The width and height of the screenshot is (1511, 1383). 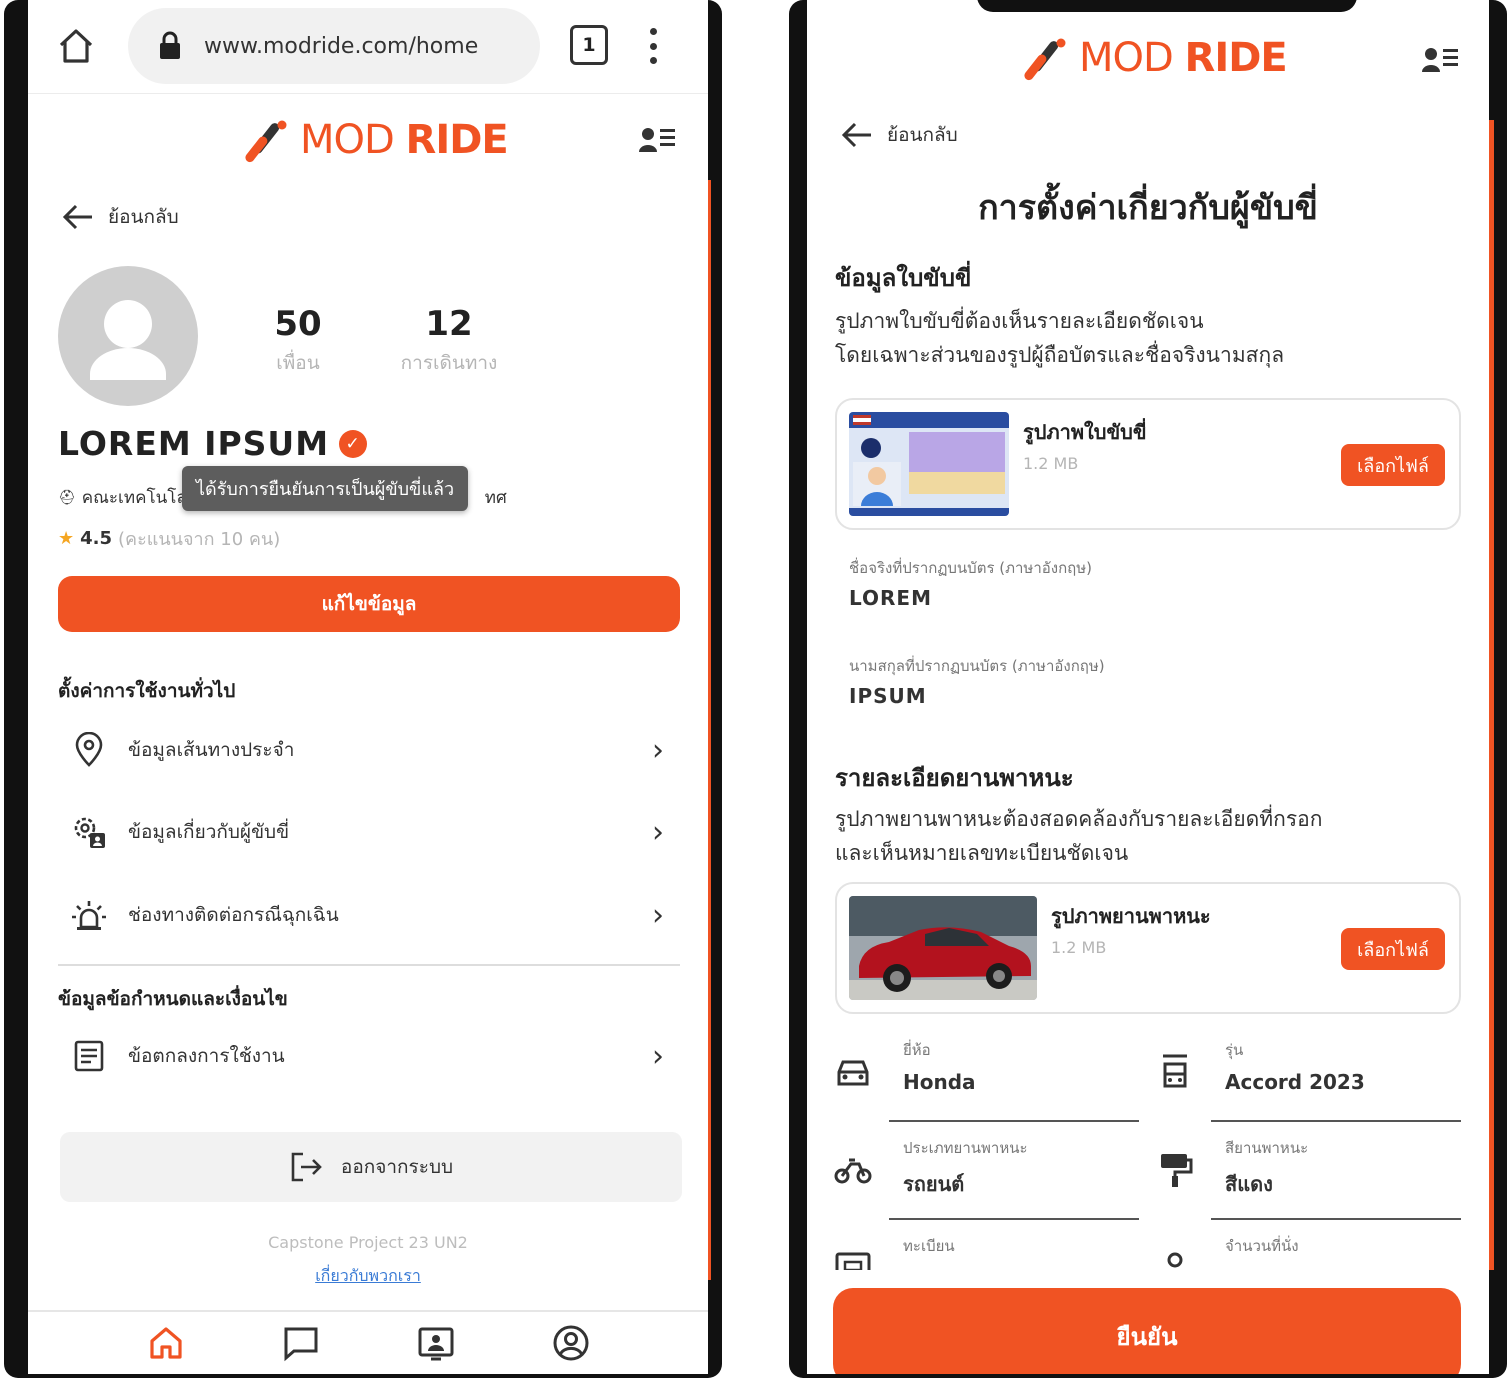 What do you see at coordinates (589, 45) in the screenshot?
I see `tab-switcher-button: 1` at bounding box center [589, 45].